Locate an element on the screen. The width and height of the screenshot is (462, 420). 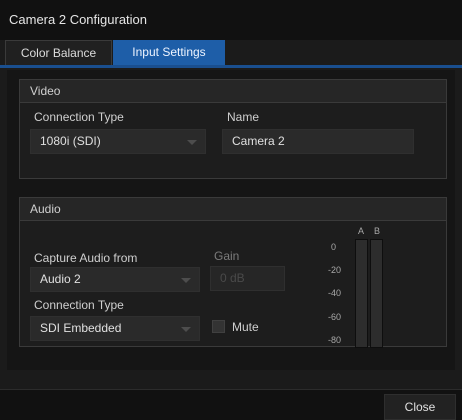
footer-bar: Close is located at coordinates (231, 404).